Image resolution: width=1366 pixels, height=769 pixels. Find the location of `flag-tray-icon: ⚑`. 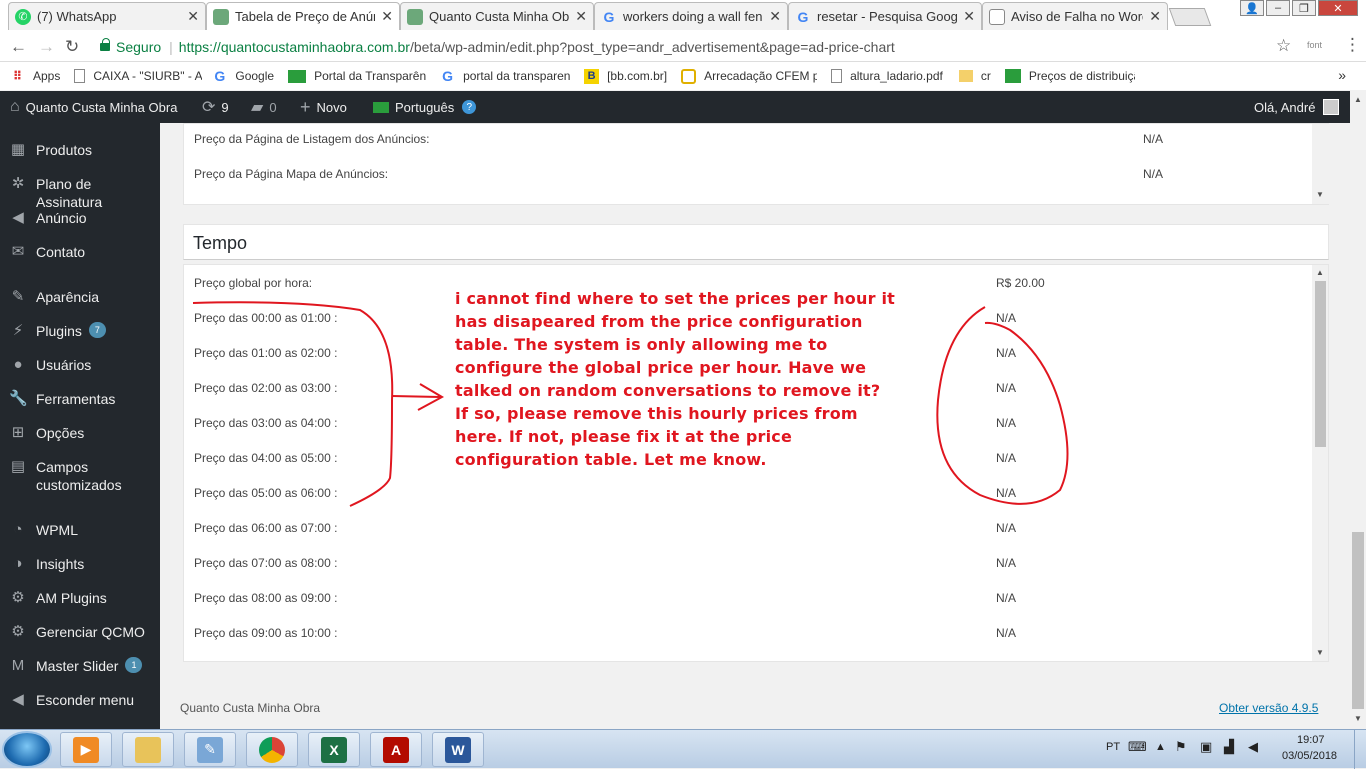

flag-tray-icon: ⚑ is located at coordinates (1181, 747).